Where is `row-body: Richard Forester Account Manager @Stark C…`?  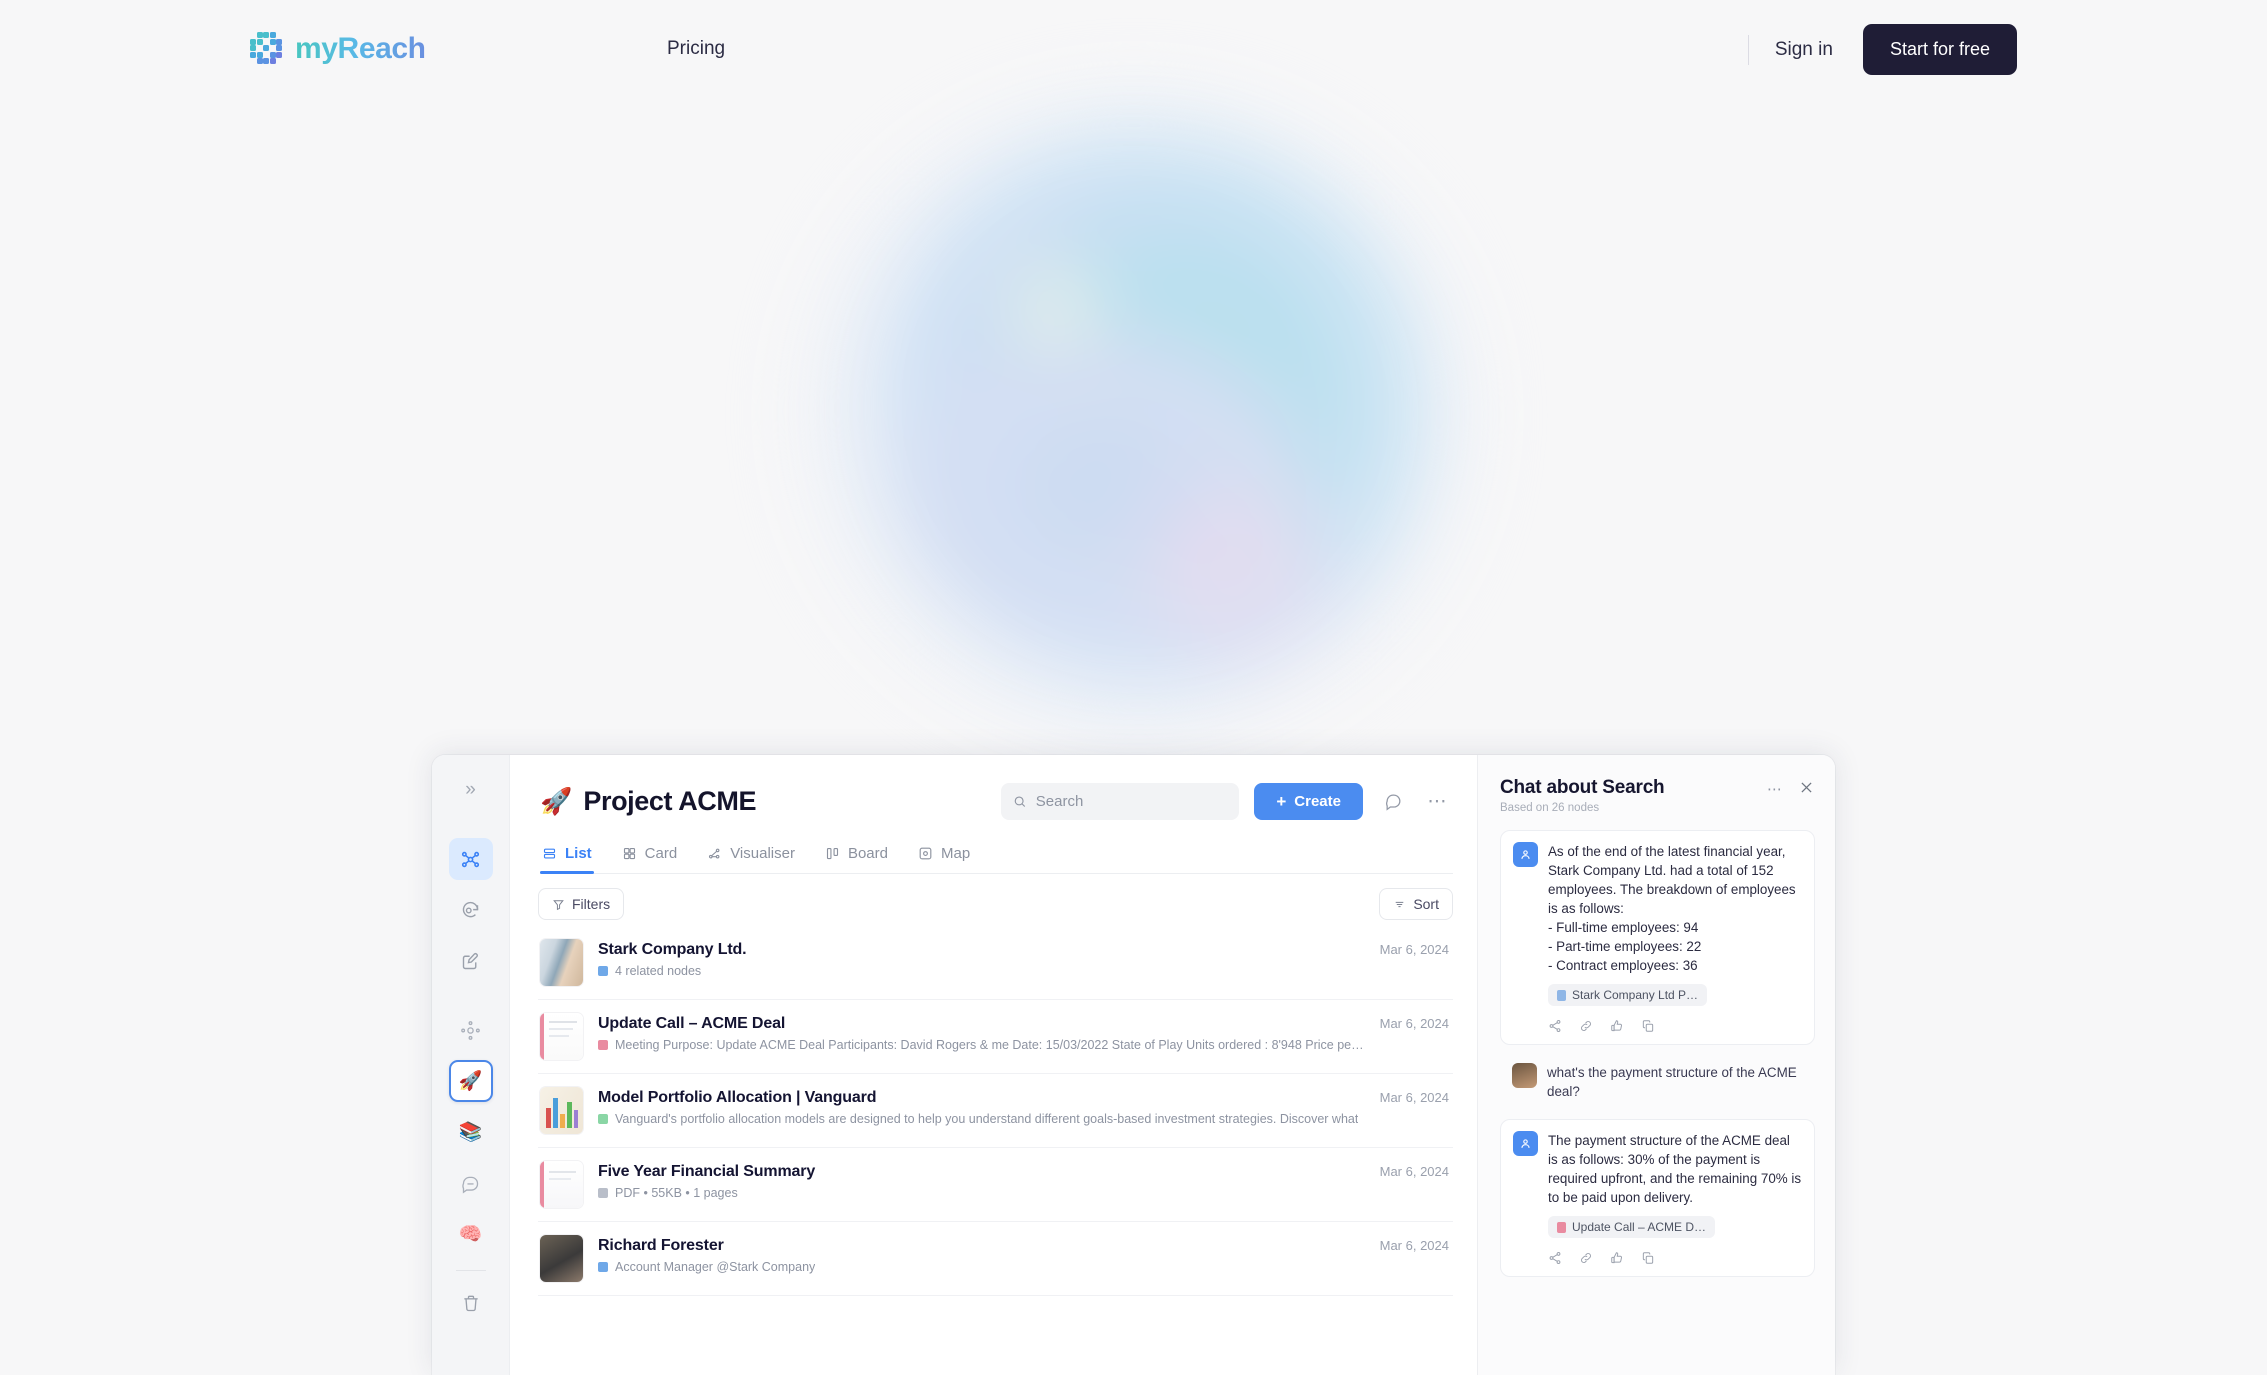
row-body: Richard Forester Account Manager @Stark C… is located at coordinates (982, 1254).